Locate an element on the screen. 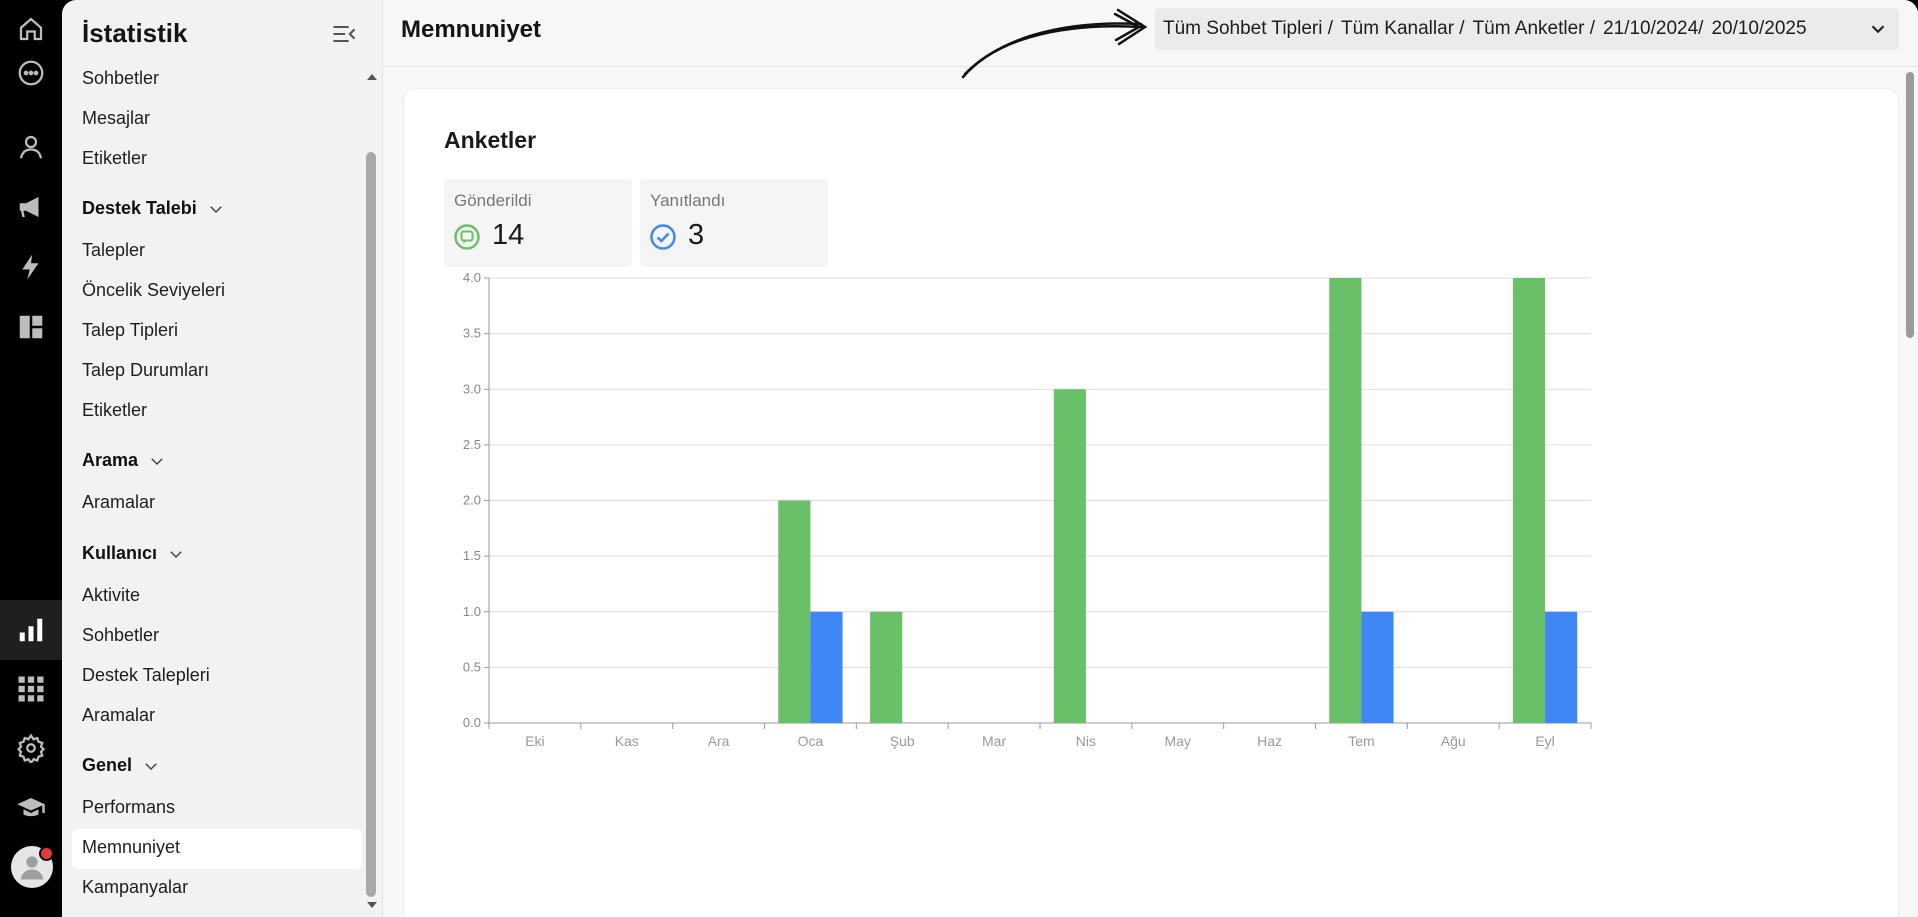  y-tick-label: 0.5 is located at coordinates (472, 666).